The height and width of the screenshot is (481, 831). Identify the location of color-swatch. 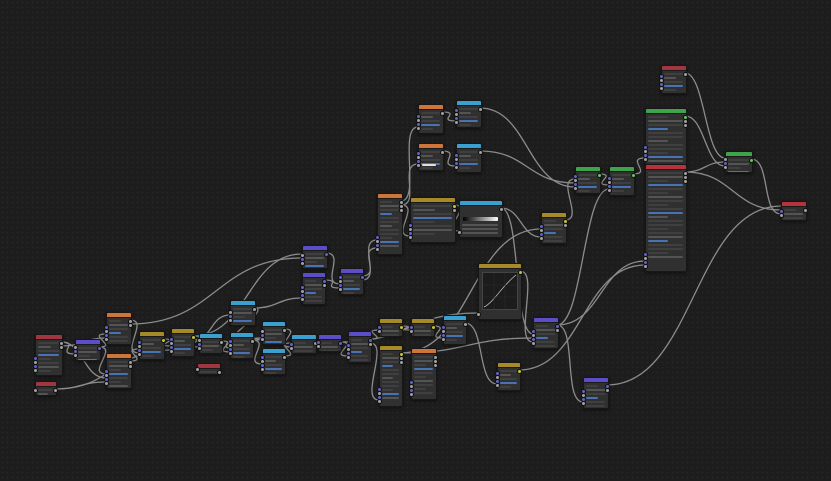
(429, 165).